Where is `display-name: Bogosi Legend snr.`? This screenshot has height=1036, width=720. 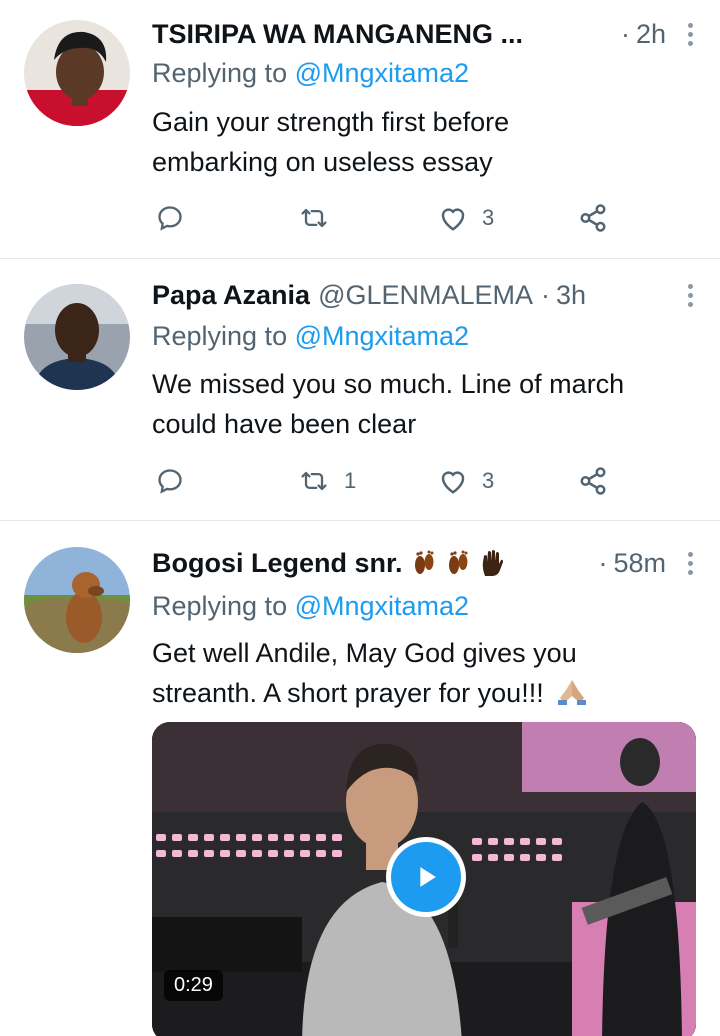
display-name: Bogosi Legend snr. is located at coordinates (277, 563).